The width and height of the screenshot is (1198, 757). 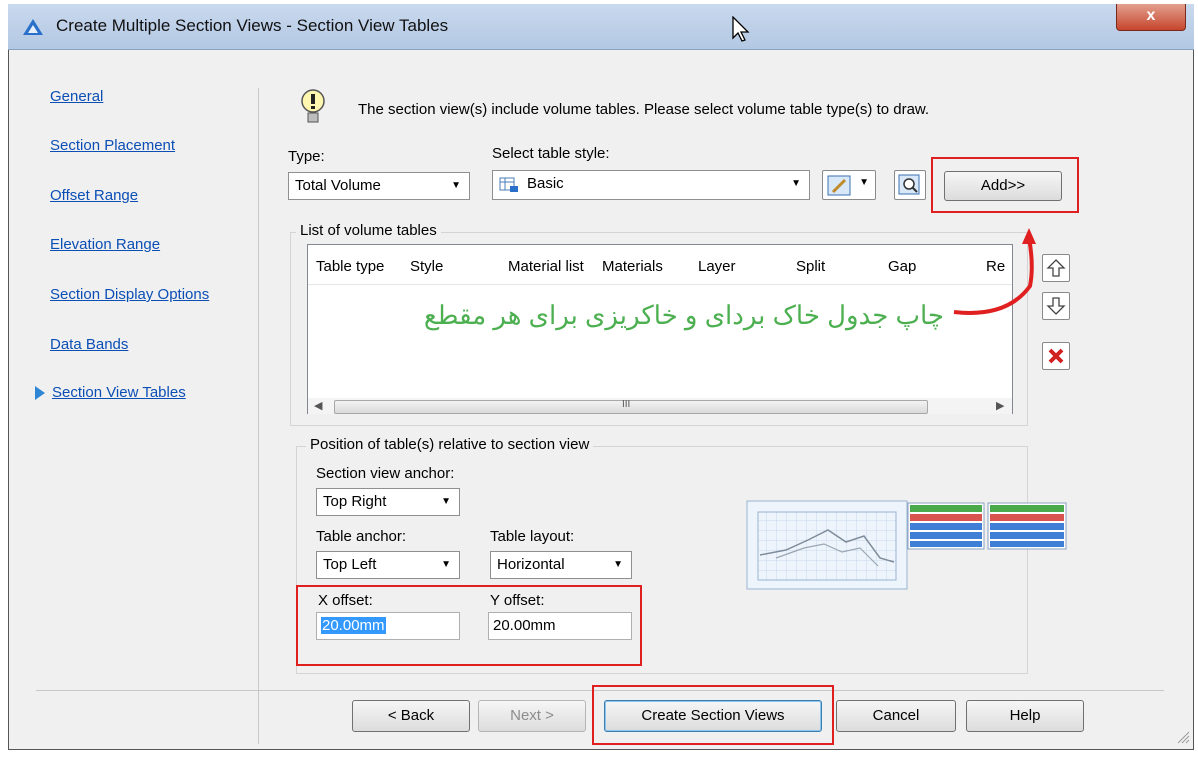 I want to click on add-button-highlight-box, so click(x=1005, y=185).